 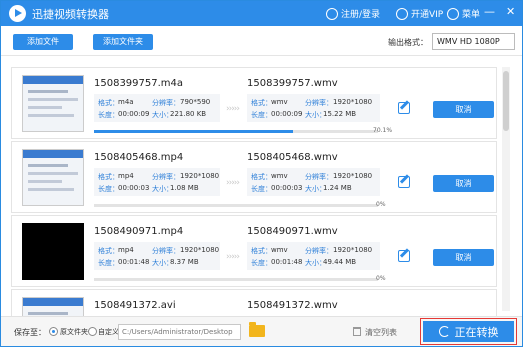 What do you see at coordinates (408, 42) in the screenshot?
I see `output-format-label: 输出格式：` at bounding box center [408, 42].